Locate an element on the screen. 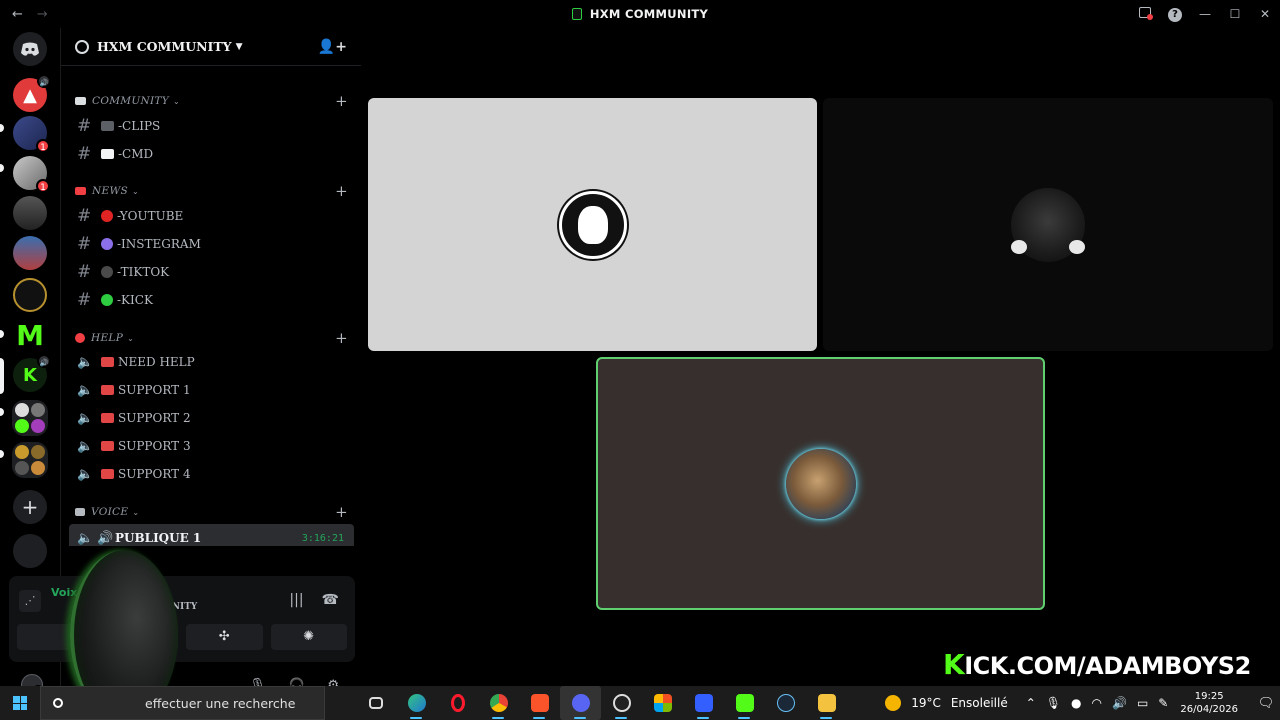 The height and width of the screenshot is (720, 1280). brave-icon is located at coordinates (539, 703).